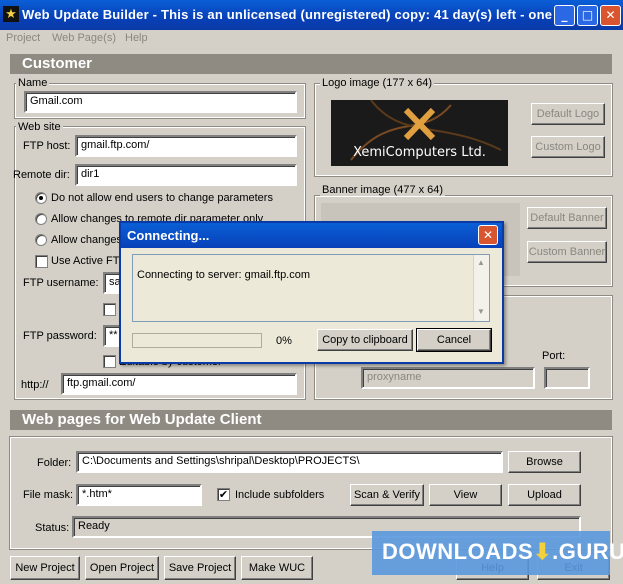 The image size is (623, 584). What do you see at coordinates (554, 356) in the screenshot?
I see `port-label: Port:` at bounding box center [554, 356].